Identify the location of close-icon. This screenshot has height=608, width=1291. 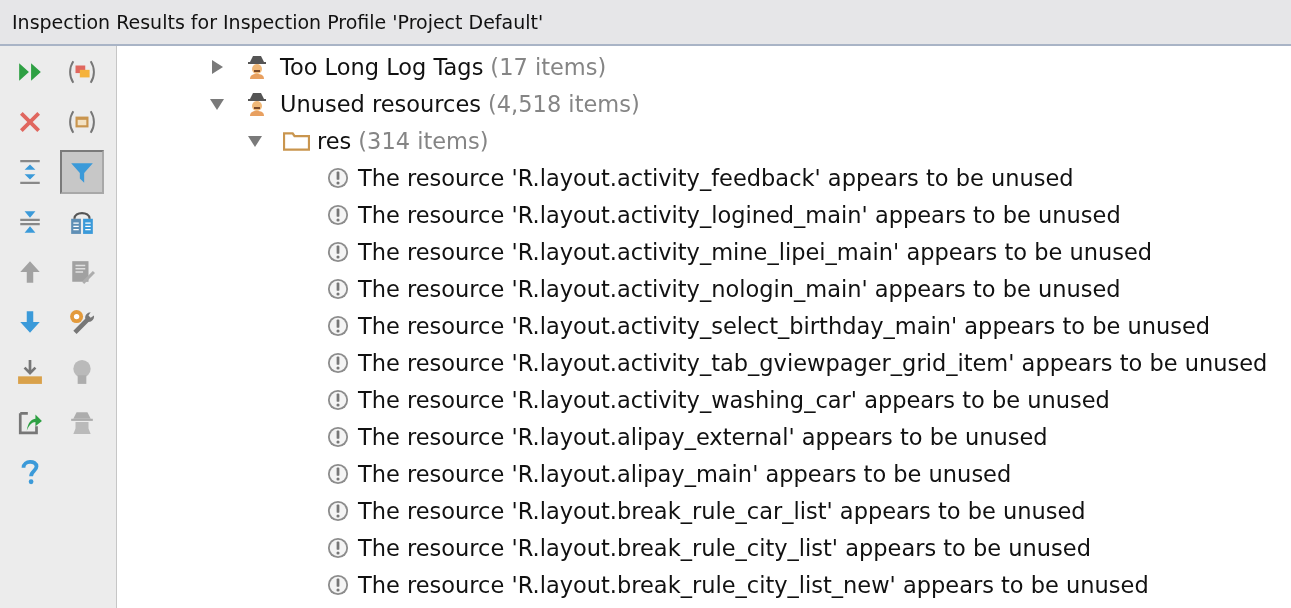
(30, 122).